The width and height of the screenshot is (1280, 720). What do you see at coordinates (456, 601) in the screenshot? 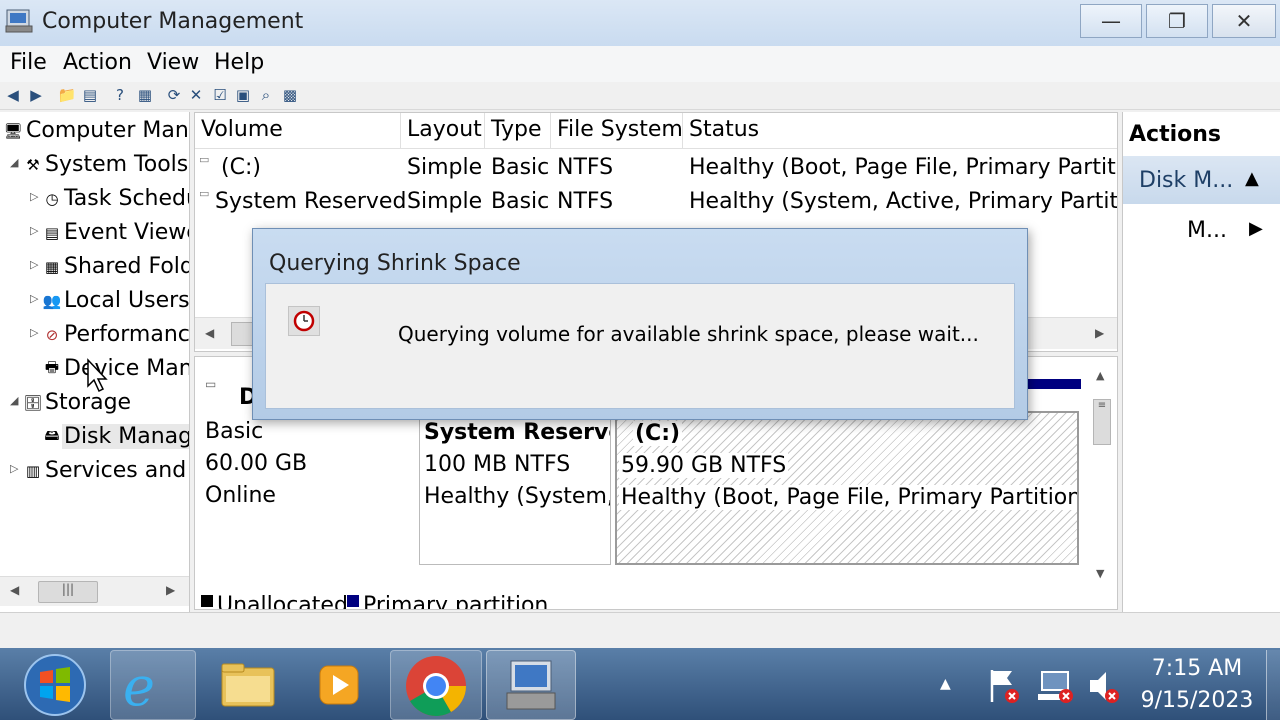
I see `legend-label-primary: Primary partition` at bounding box center [456, 601].